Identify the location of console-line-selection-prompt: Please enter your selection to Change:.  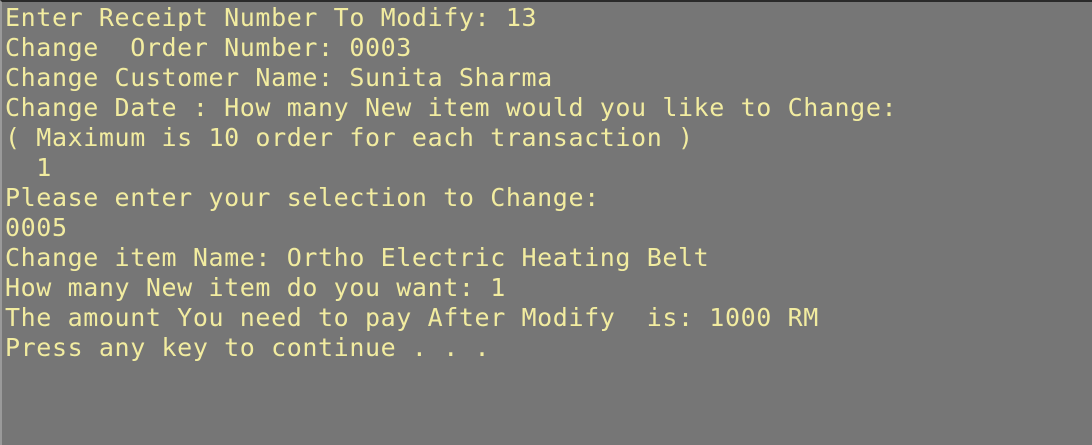
(302, 197).